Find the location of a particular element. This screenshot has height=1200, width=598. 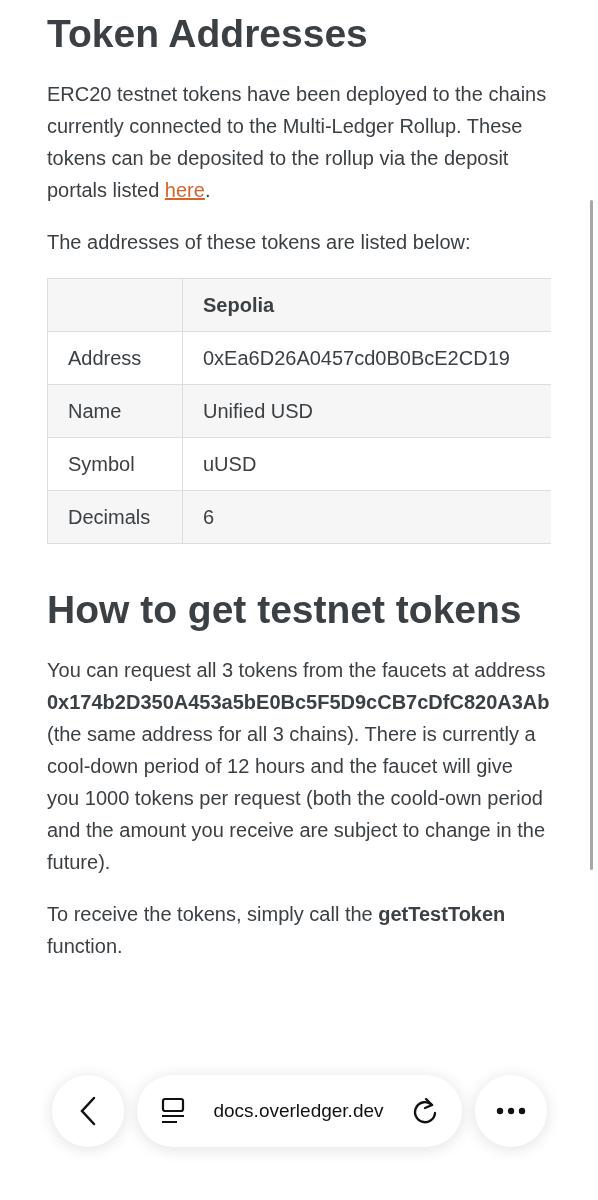

back-icon is located at coordinates (88, 1111).